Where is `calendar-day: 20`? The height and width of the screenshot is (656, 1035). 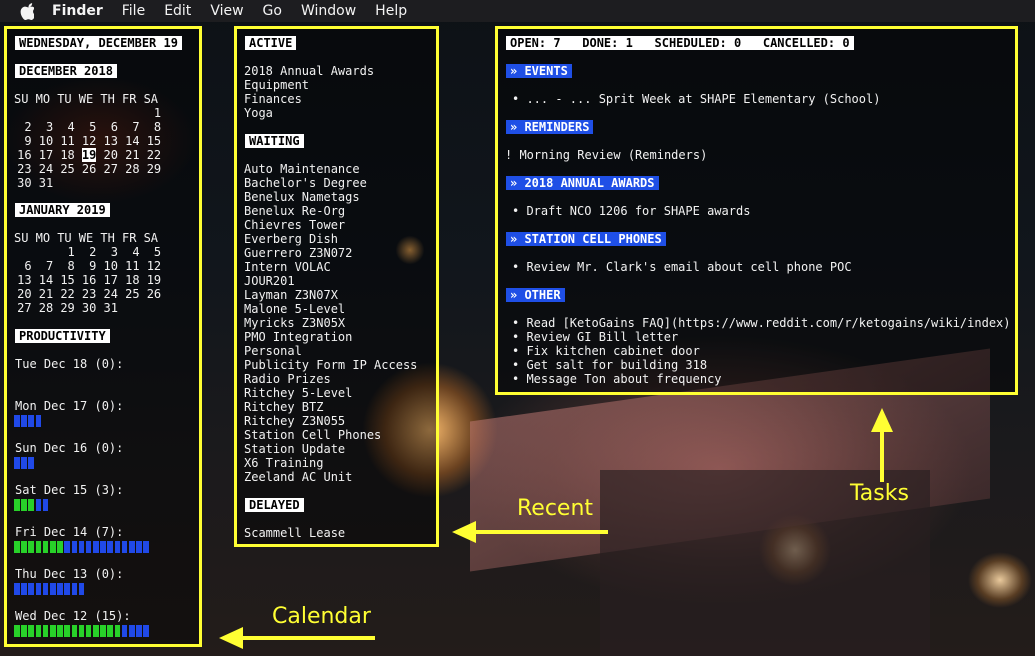 calendar-day: 20 is located at coordinates (111, 155).